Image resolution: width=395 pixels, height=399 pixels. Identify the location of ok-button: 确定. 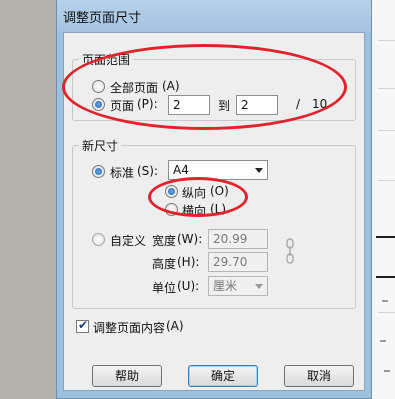
(223, 376).